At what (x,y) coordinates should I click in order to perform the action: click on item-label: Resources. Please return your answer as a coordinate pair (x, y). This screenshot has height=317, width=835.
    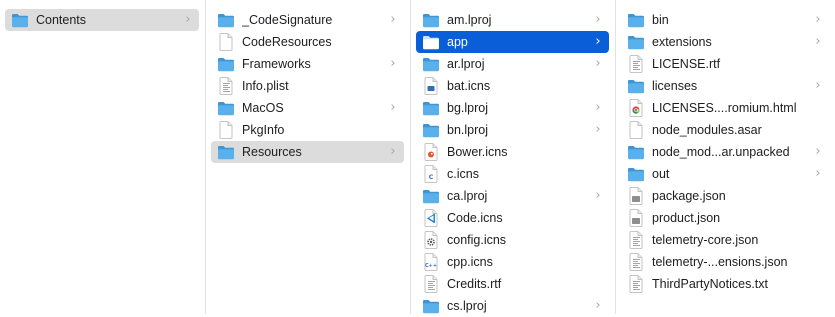
    Looking at the image, I should click on (272, 152).